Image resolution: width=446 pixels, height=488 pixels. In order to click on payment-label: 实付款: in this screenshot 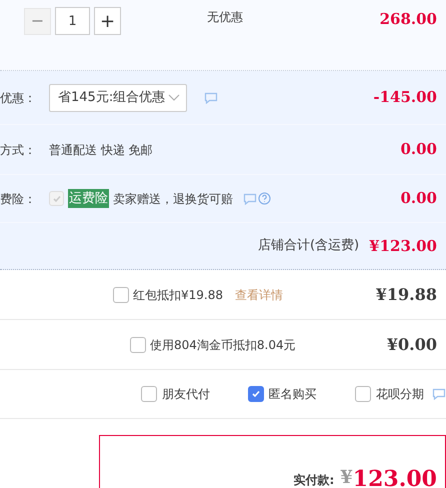, I will do `click(313, 480)`.